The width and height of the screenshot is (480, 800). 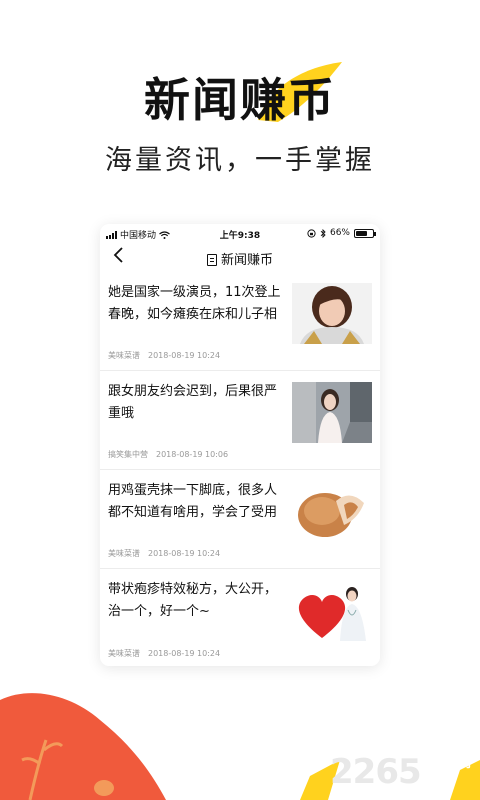 What do you see at coordinates (376, 772) in the screenshot?
I see `watermark-logo: 2265` at bounding box center [376, 772].